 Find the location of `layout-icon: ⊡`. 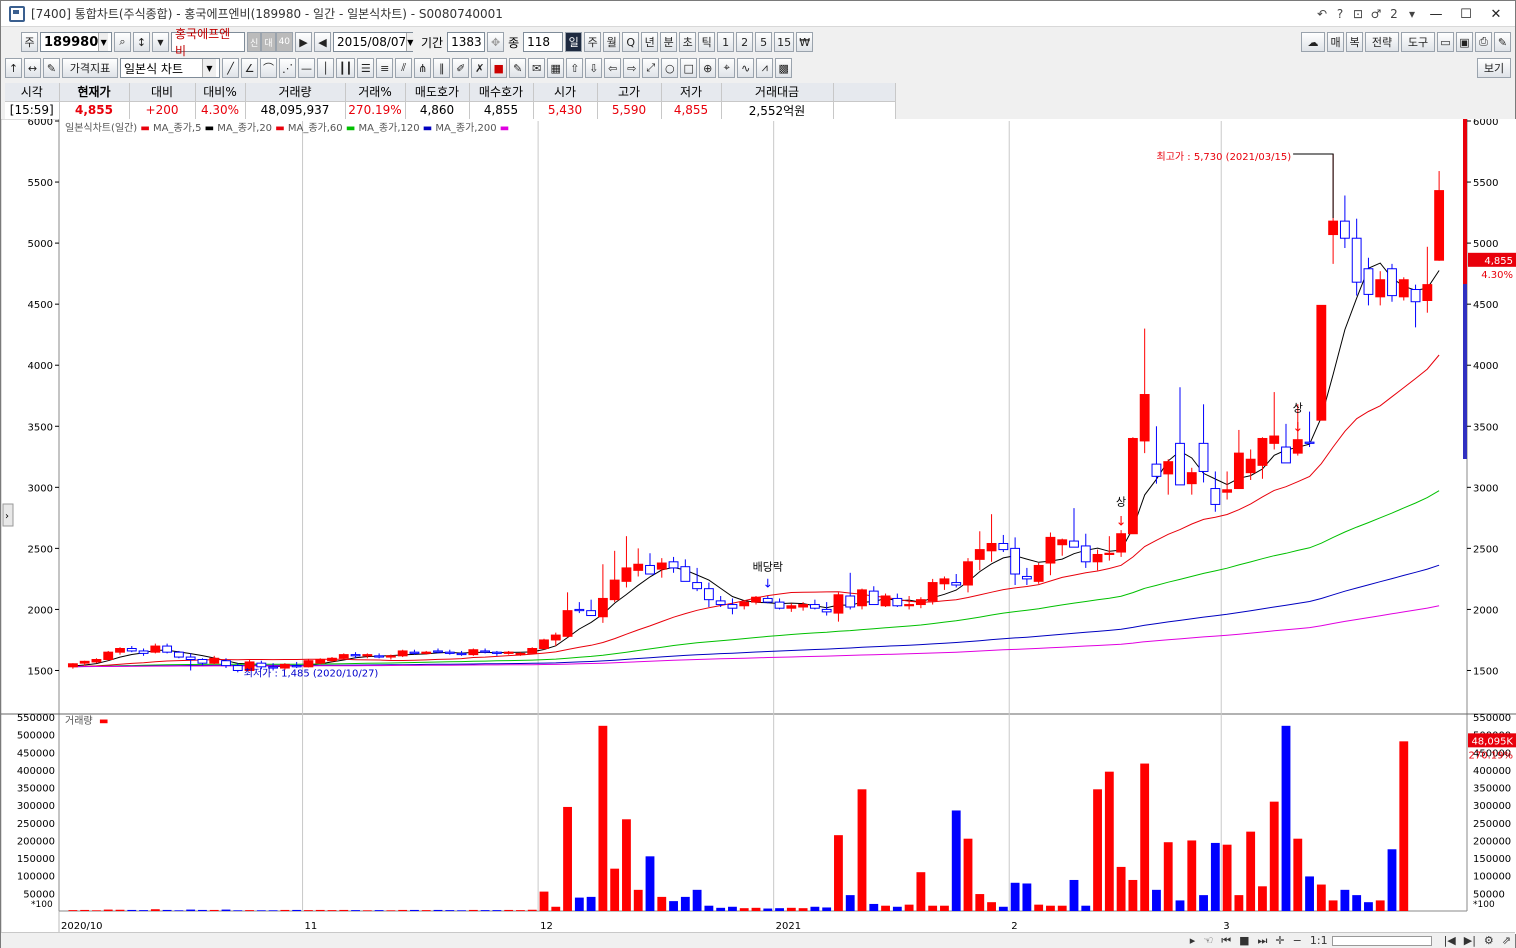

layout-icon: ⊡ is located at coordinates (1358, 14).